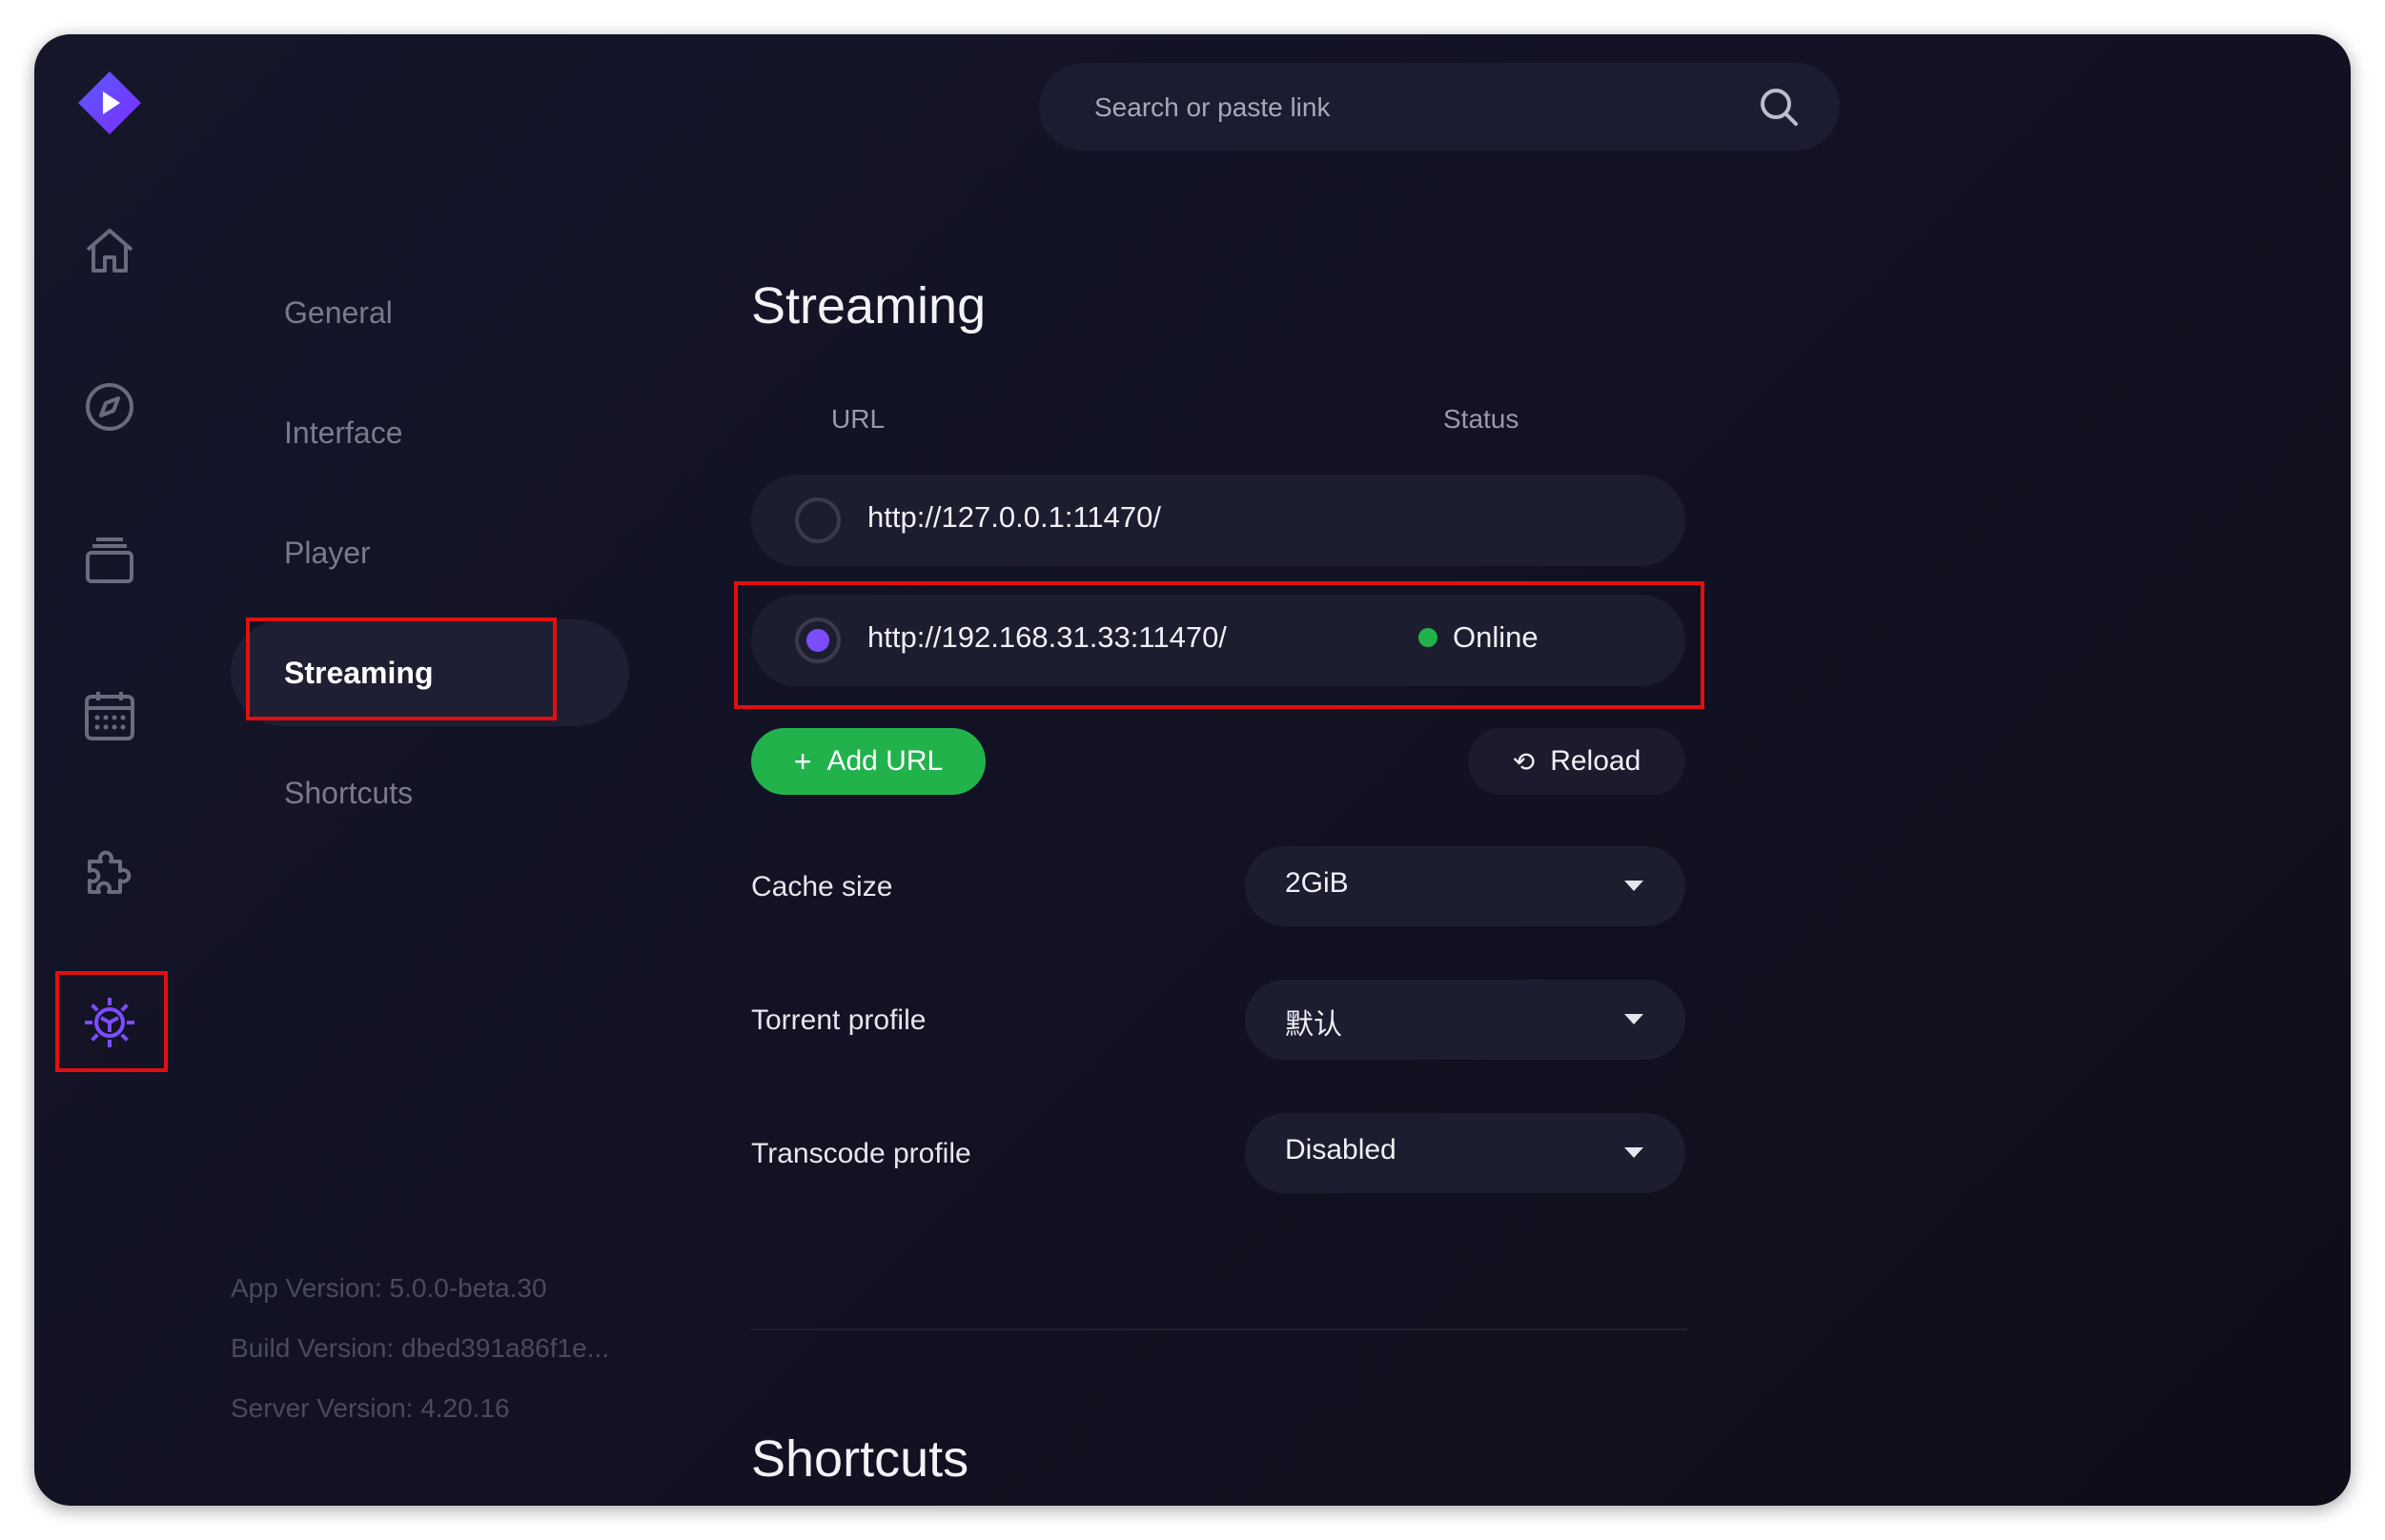 This screenshot has width=2385, height=1540. Describe the element at coordinates (1219, 1329) in the screenshot. I see `section-divider` at that location.